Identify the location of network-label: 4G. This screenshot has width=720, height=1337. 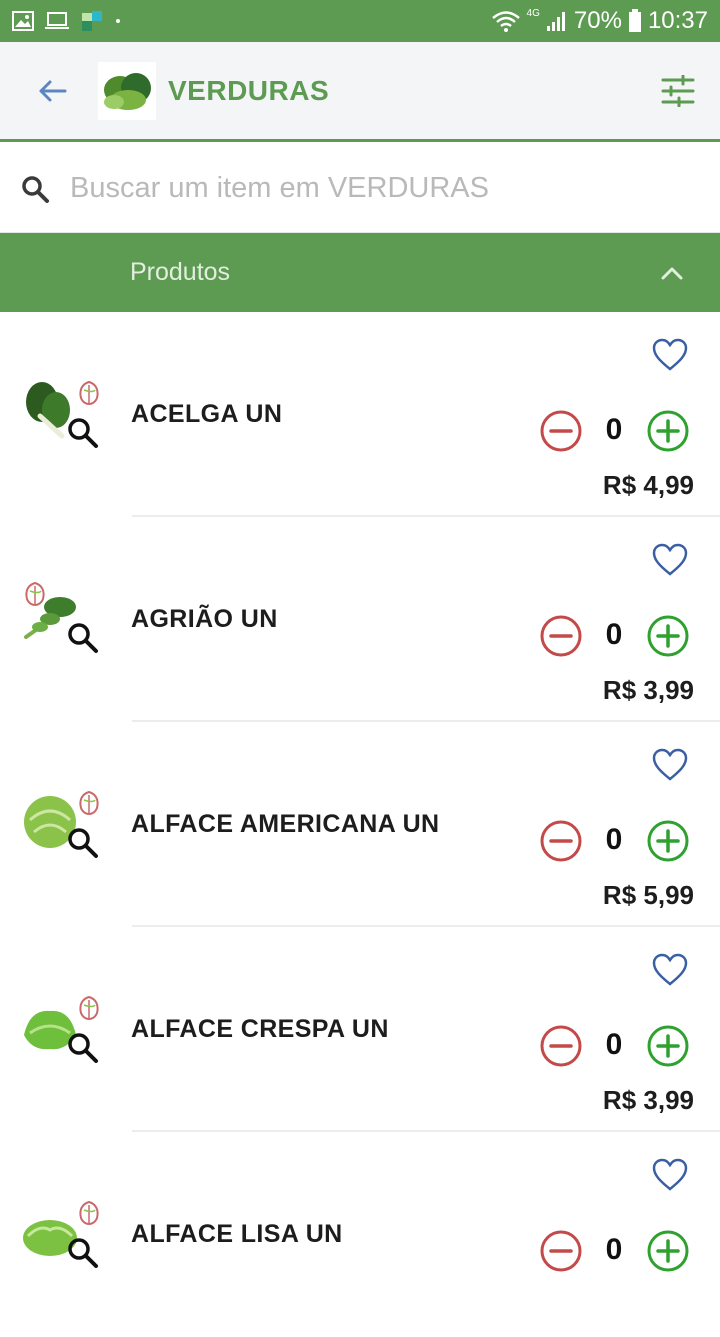
(533, 13).